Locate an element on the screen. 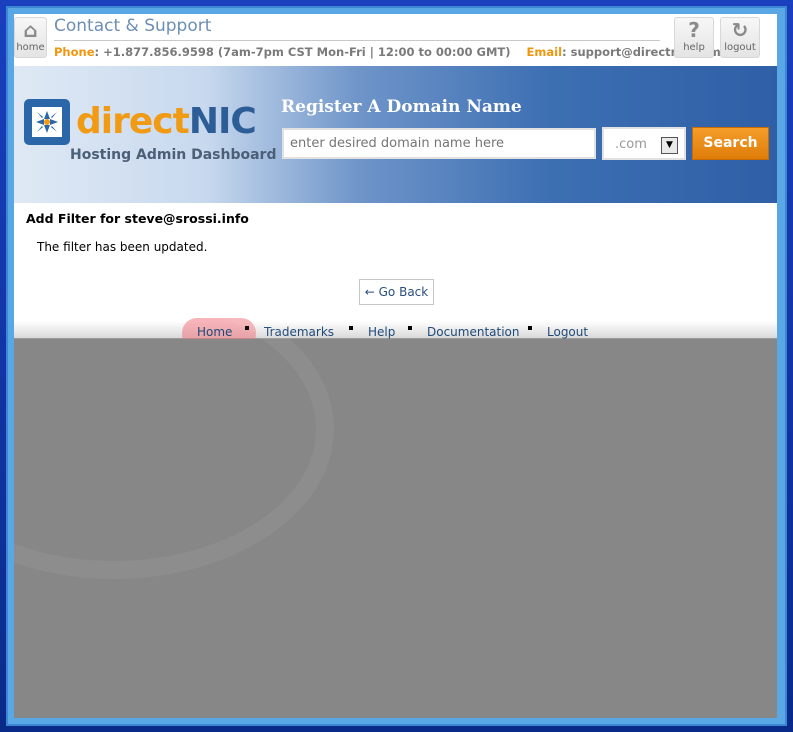  contact-title: Contact & Support is located at coordinates (133, 26).